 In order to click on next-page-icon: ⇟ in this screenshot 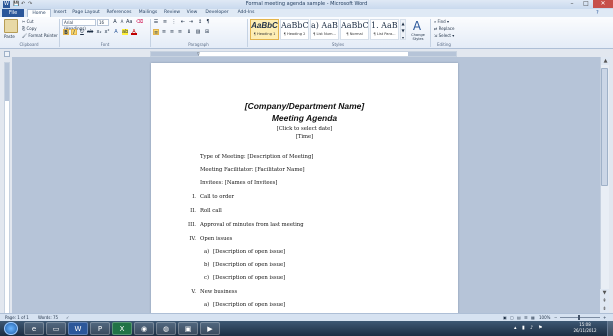, I will do `click(604, 309)`.